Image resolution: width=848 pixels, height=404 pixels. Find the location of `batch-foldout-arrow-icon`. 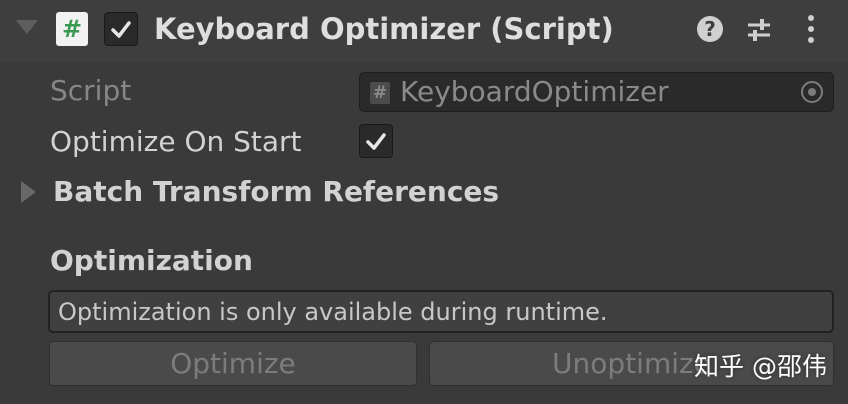

batch-foldout-arrow-icon is located at coordinates (28, 192).